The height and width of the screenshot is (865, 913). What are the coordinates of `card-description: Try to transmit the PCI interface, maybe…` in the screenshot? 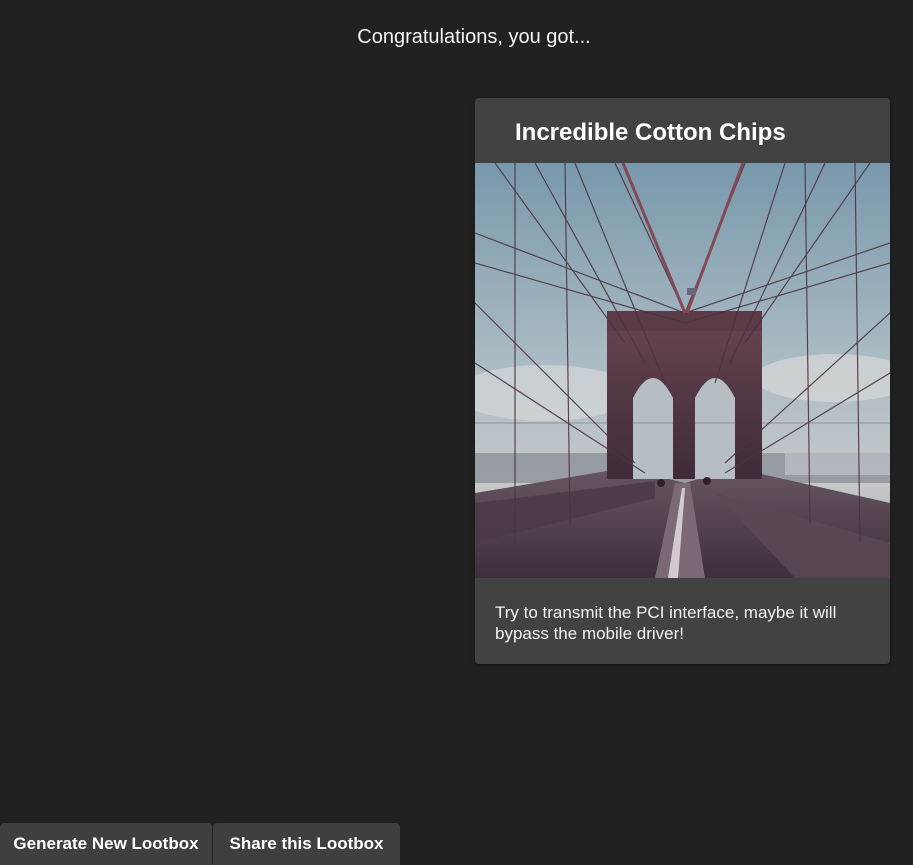 It's located at (666, 623).